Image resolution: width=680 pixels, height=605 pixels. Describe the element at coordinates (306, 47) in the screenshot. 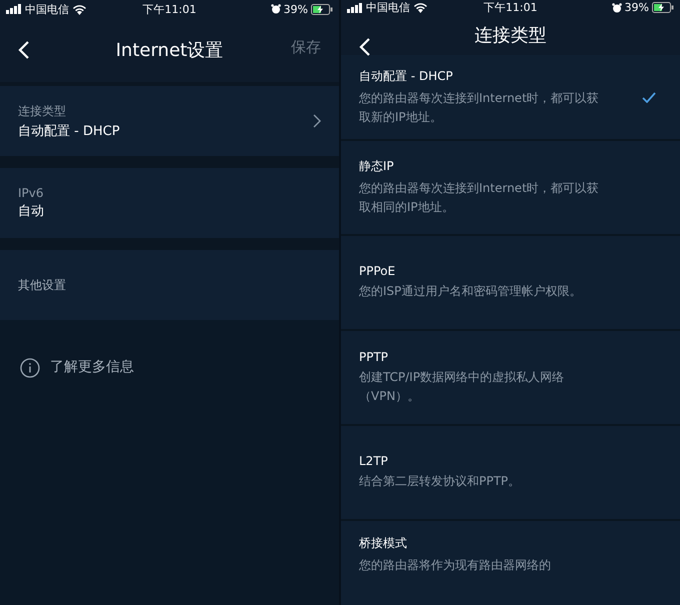

I see `save-button: 保存` at that location.